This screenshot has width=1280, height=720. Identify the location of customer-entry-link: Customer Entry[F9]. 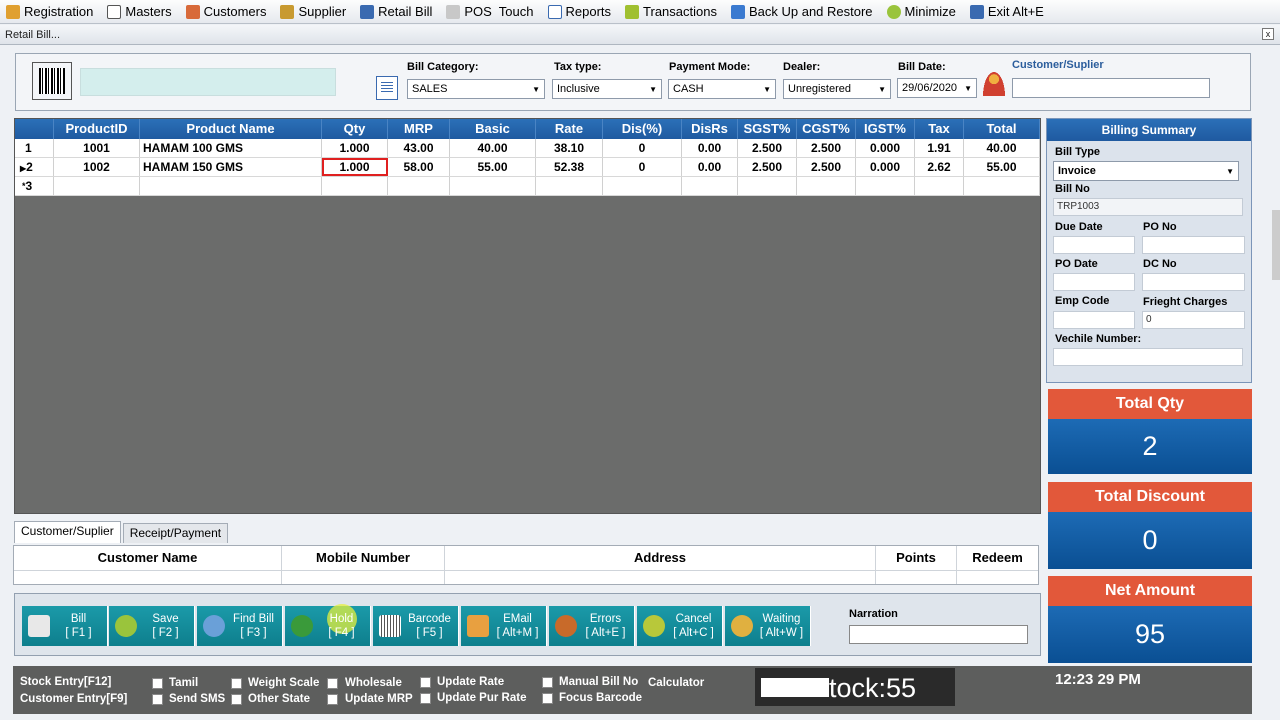
(73, 699).